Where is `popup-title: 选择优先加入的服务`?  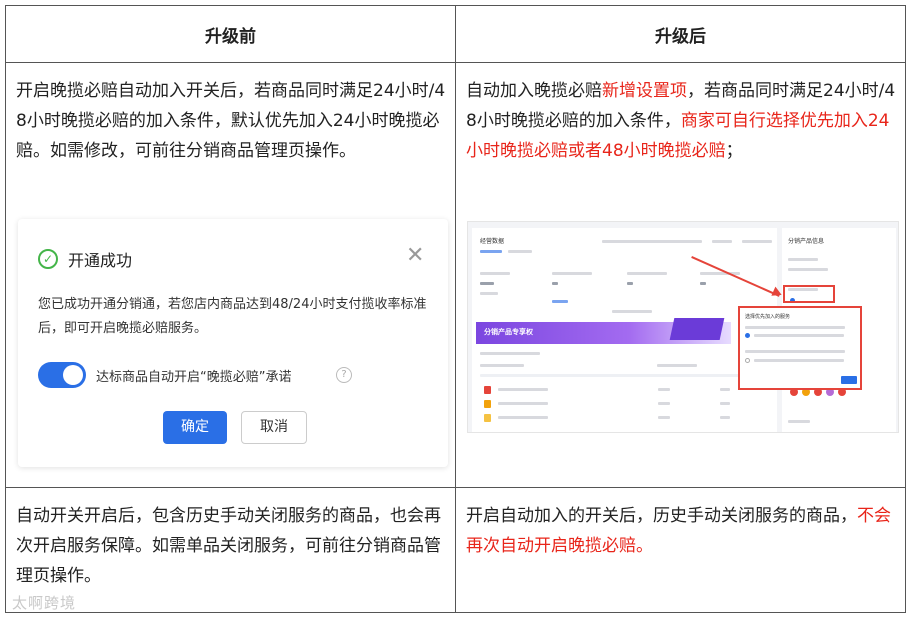
popup-title: 选择优先加入的服务 is located at coordinates (768, 317).